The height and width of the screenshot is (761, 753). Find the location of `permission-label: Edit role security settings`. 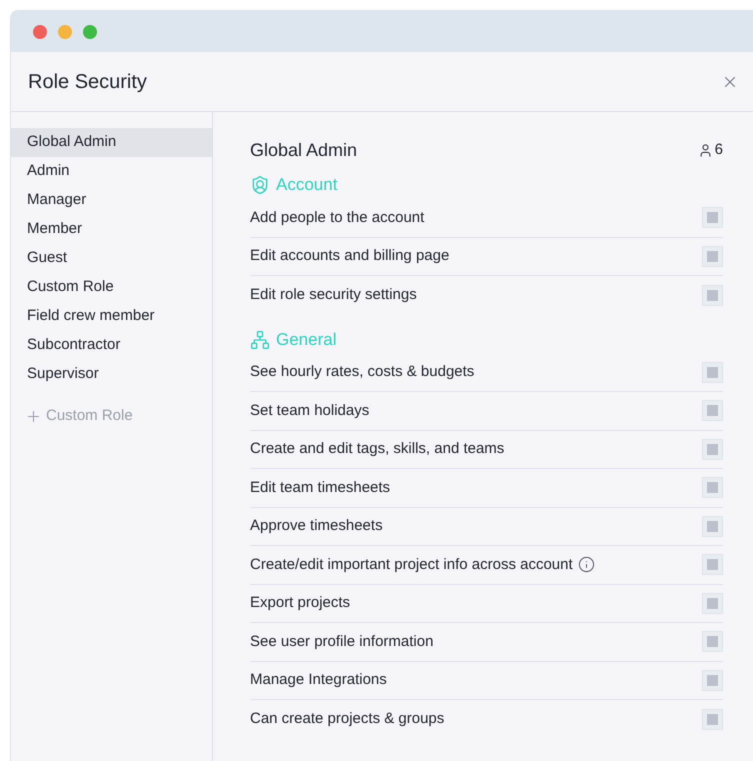

permission-label: Edit role security settings is located at coordinates (333, 295).